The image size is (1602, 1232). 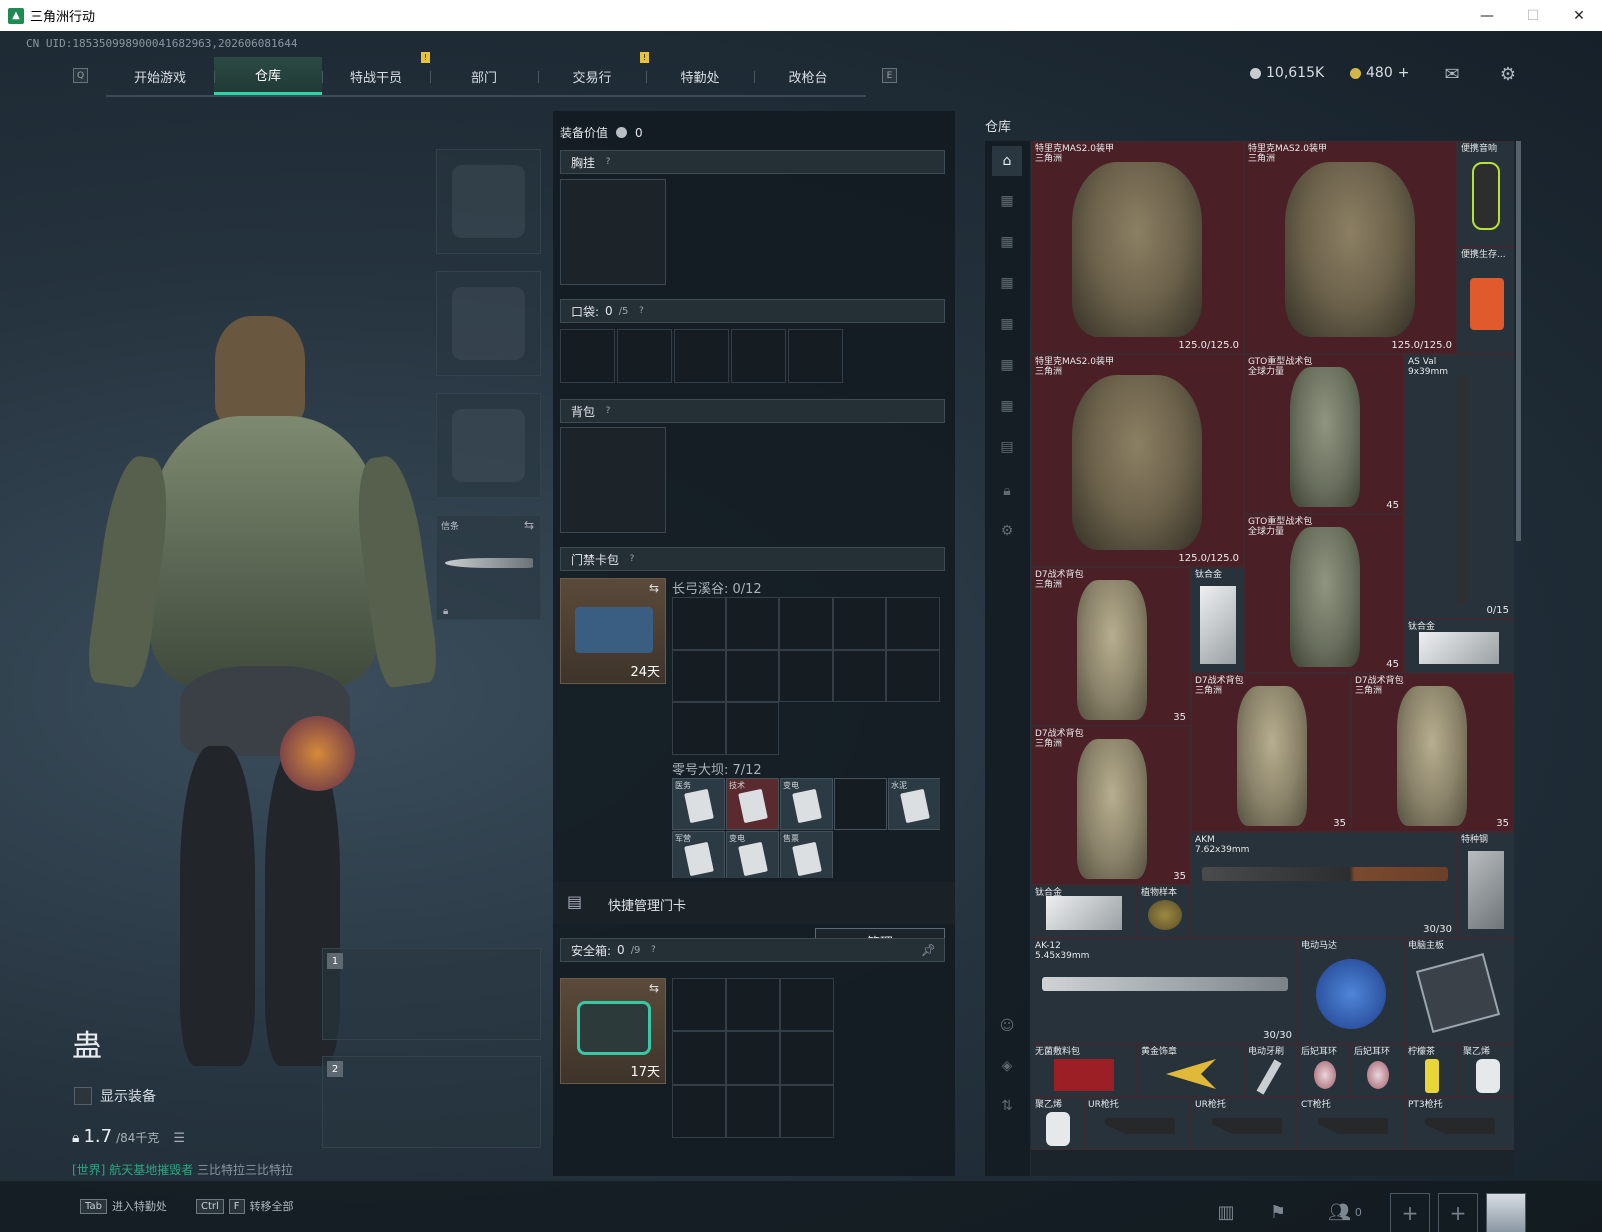 What do you see at coordinates (1190, 1070) in the screenshot?
I see `warehouse-item: 黄金饰章` at bounding box center [1190, 1070].